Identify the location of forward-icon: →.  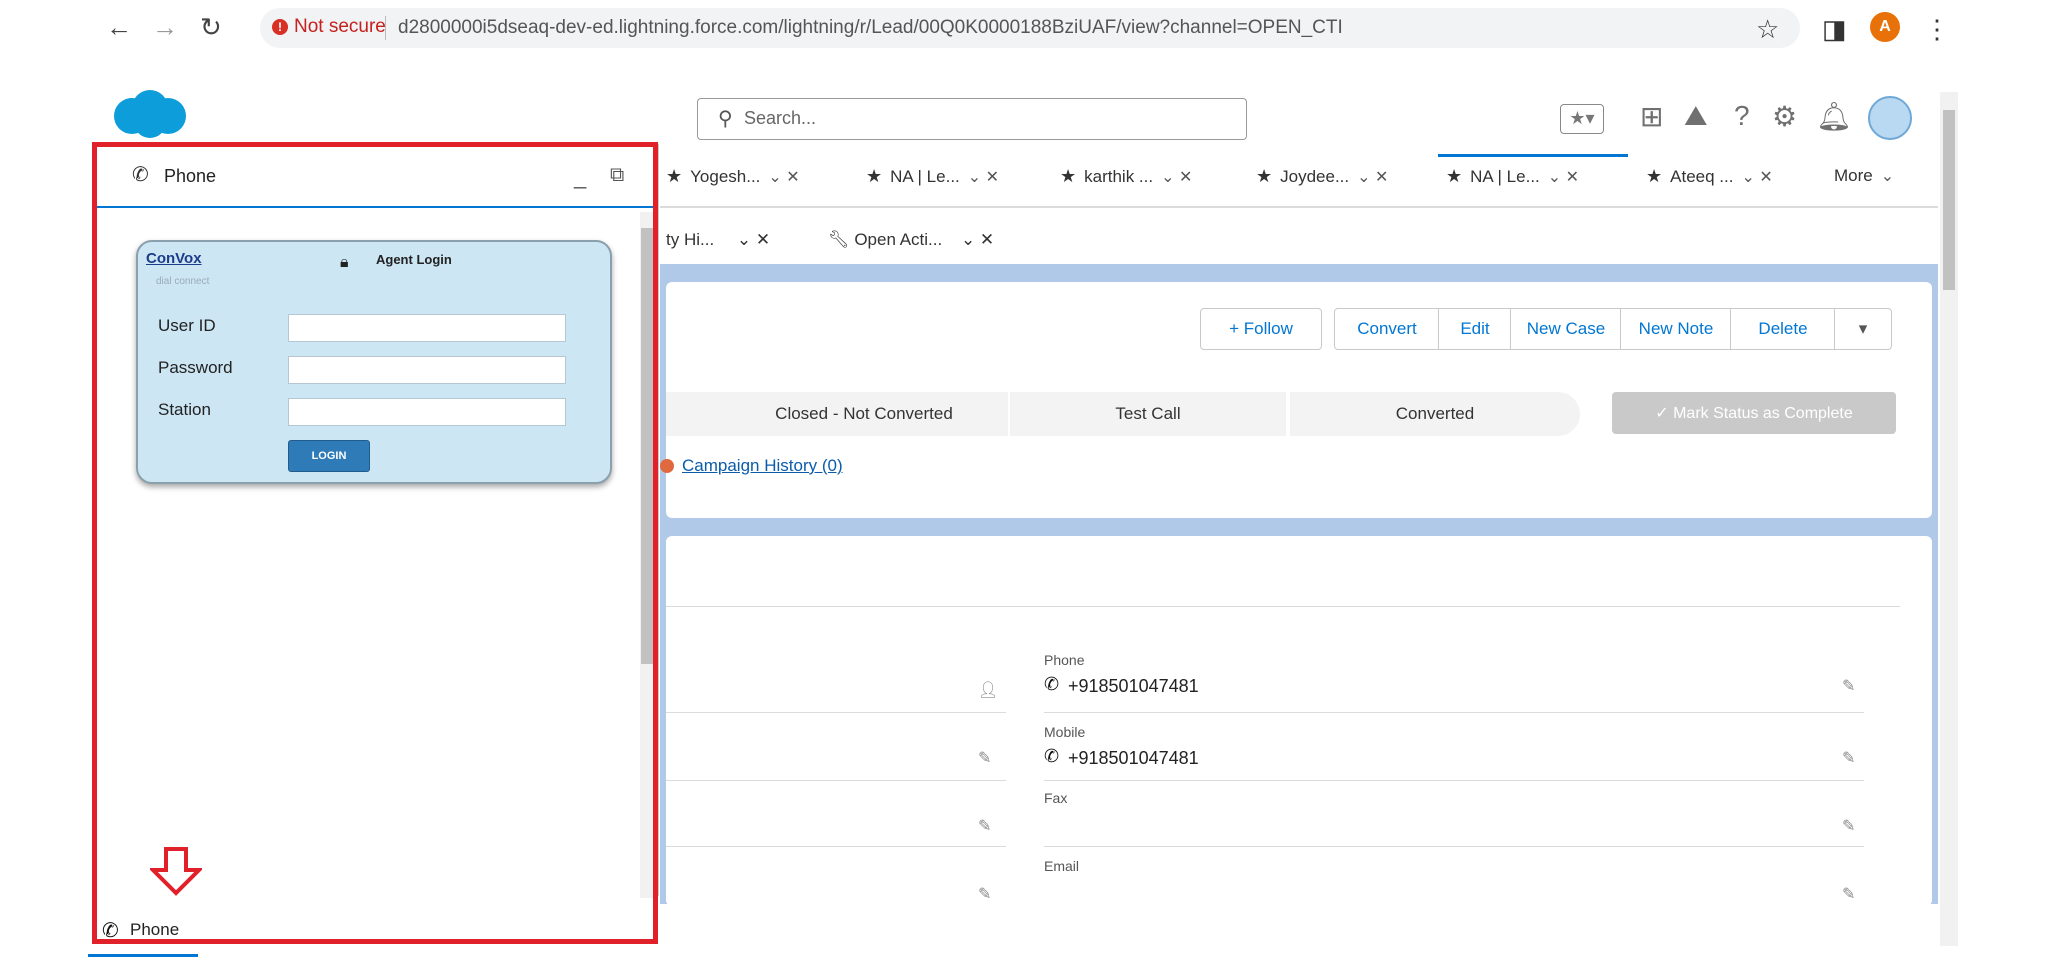
(165, 27).